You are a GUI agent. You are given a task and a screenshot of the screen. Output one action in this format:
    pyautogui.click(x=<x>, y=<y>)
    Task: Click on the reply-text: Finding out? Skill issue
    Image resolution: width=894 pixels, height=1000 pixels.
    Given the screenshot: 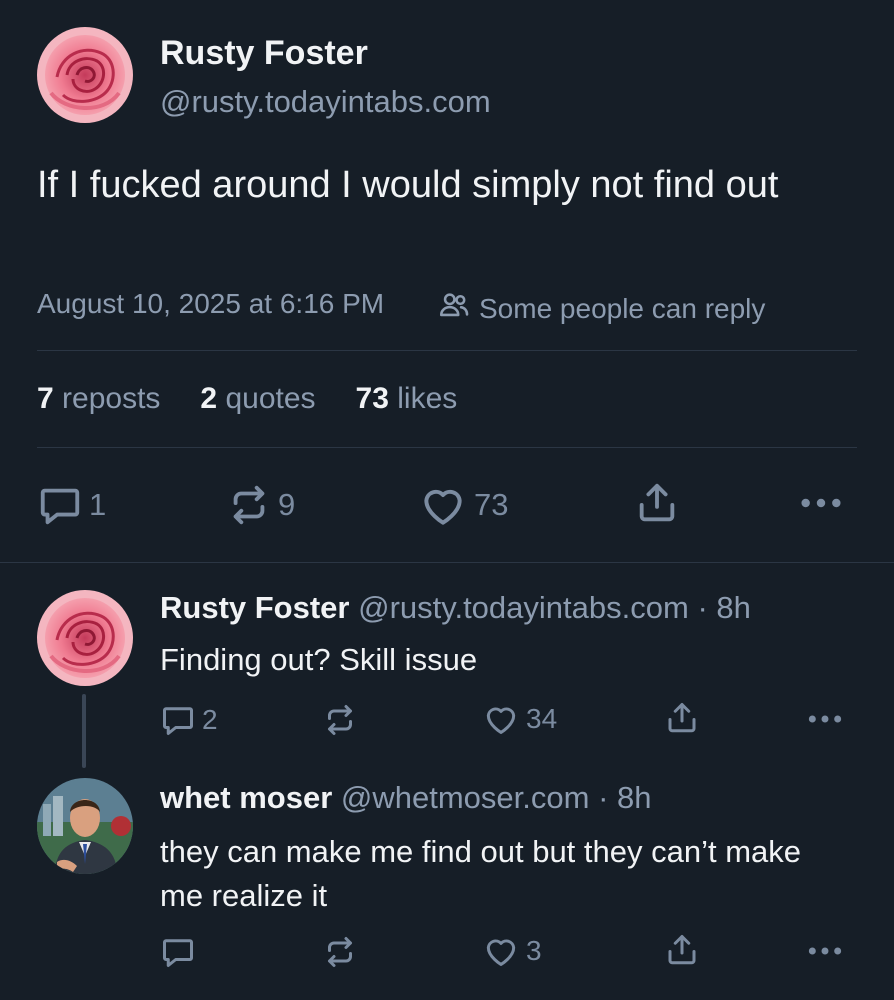 What is the action you would take?
    pyautogui.click(x=319, y=659)
    